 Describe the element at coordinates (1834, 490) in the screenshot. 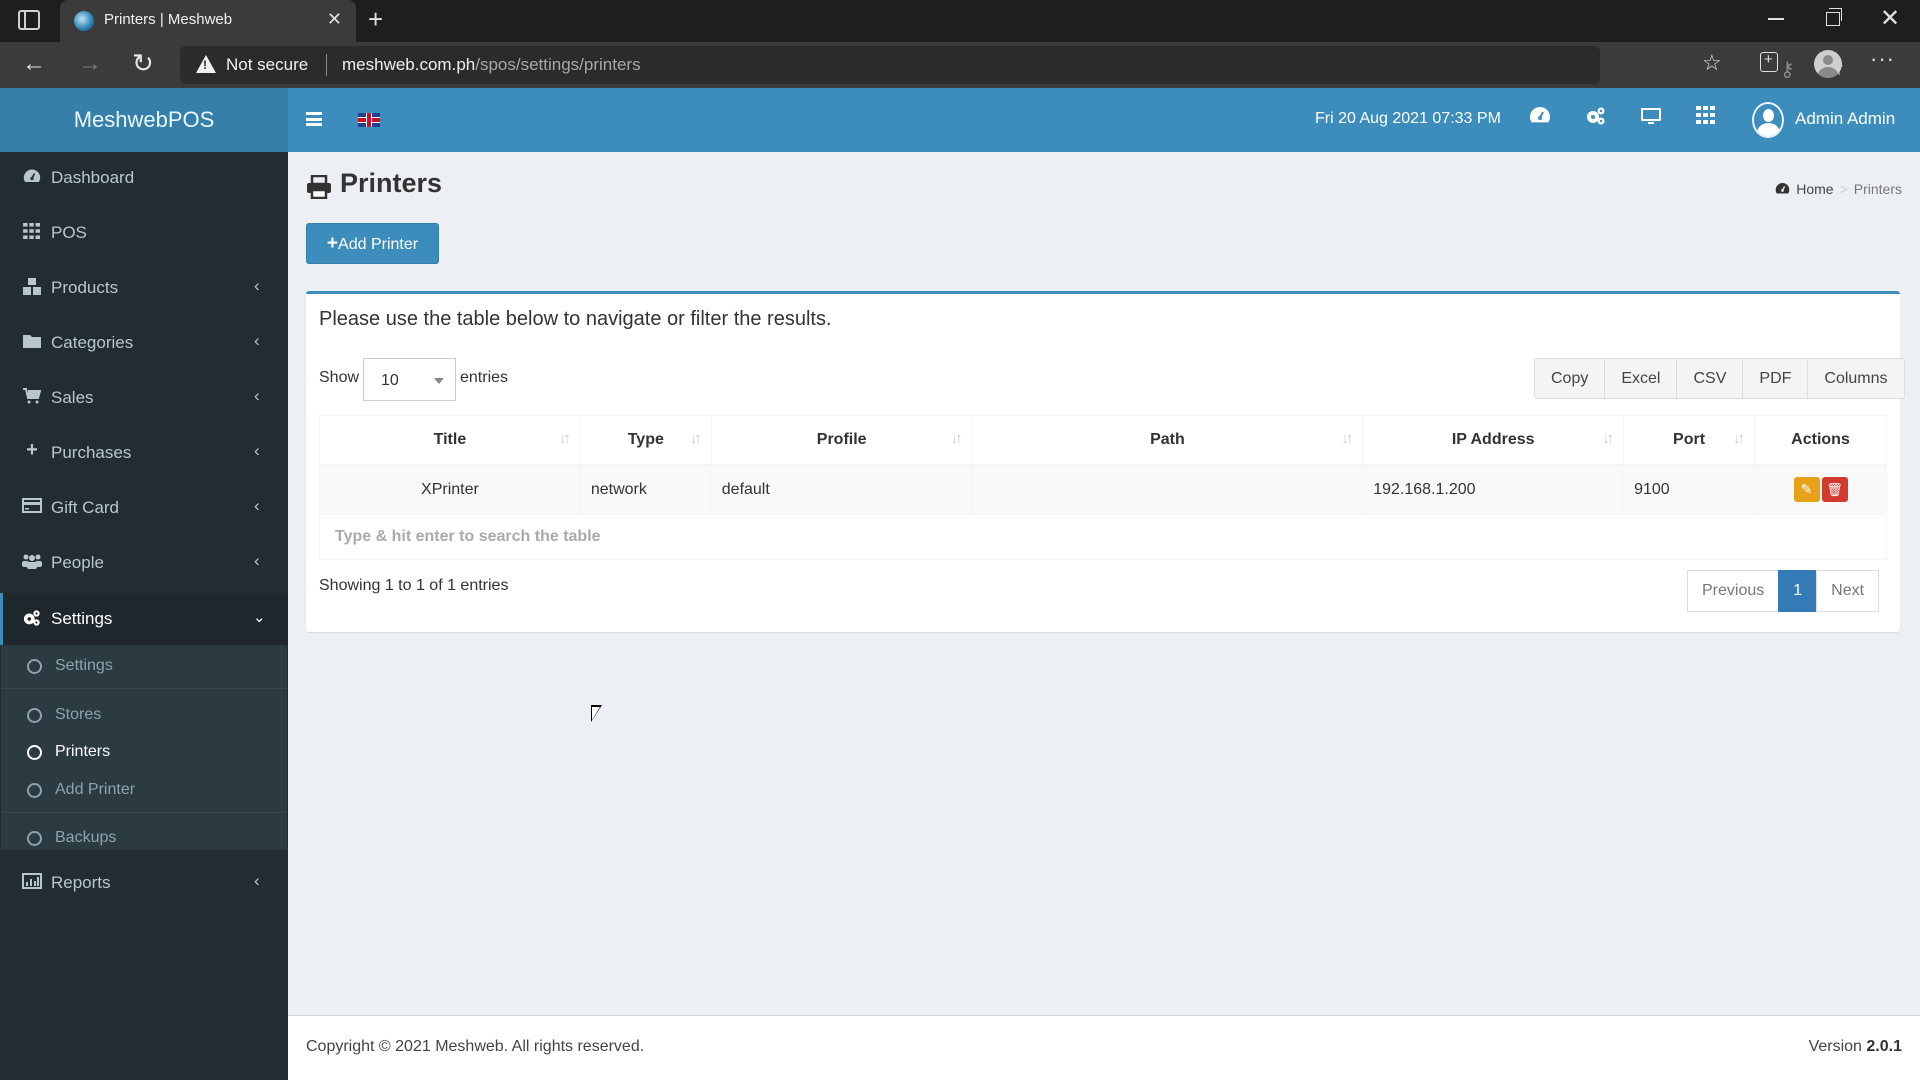

I see `delete-button: 🗑` at that location.